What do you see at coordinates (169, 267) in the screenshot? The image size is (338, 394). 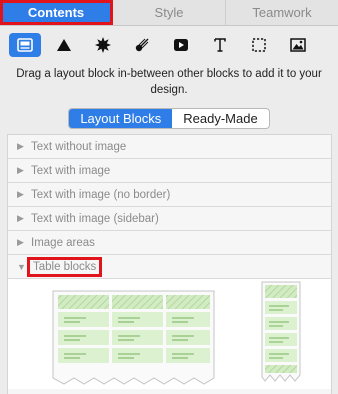 I see `category-table-blocks: ▼ Table blocks` at bounding box center [169, 267].